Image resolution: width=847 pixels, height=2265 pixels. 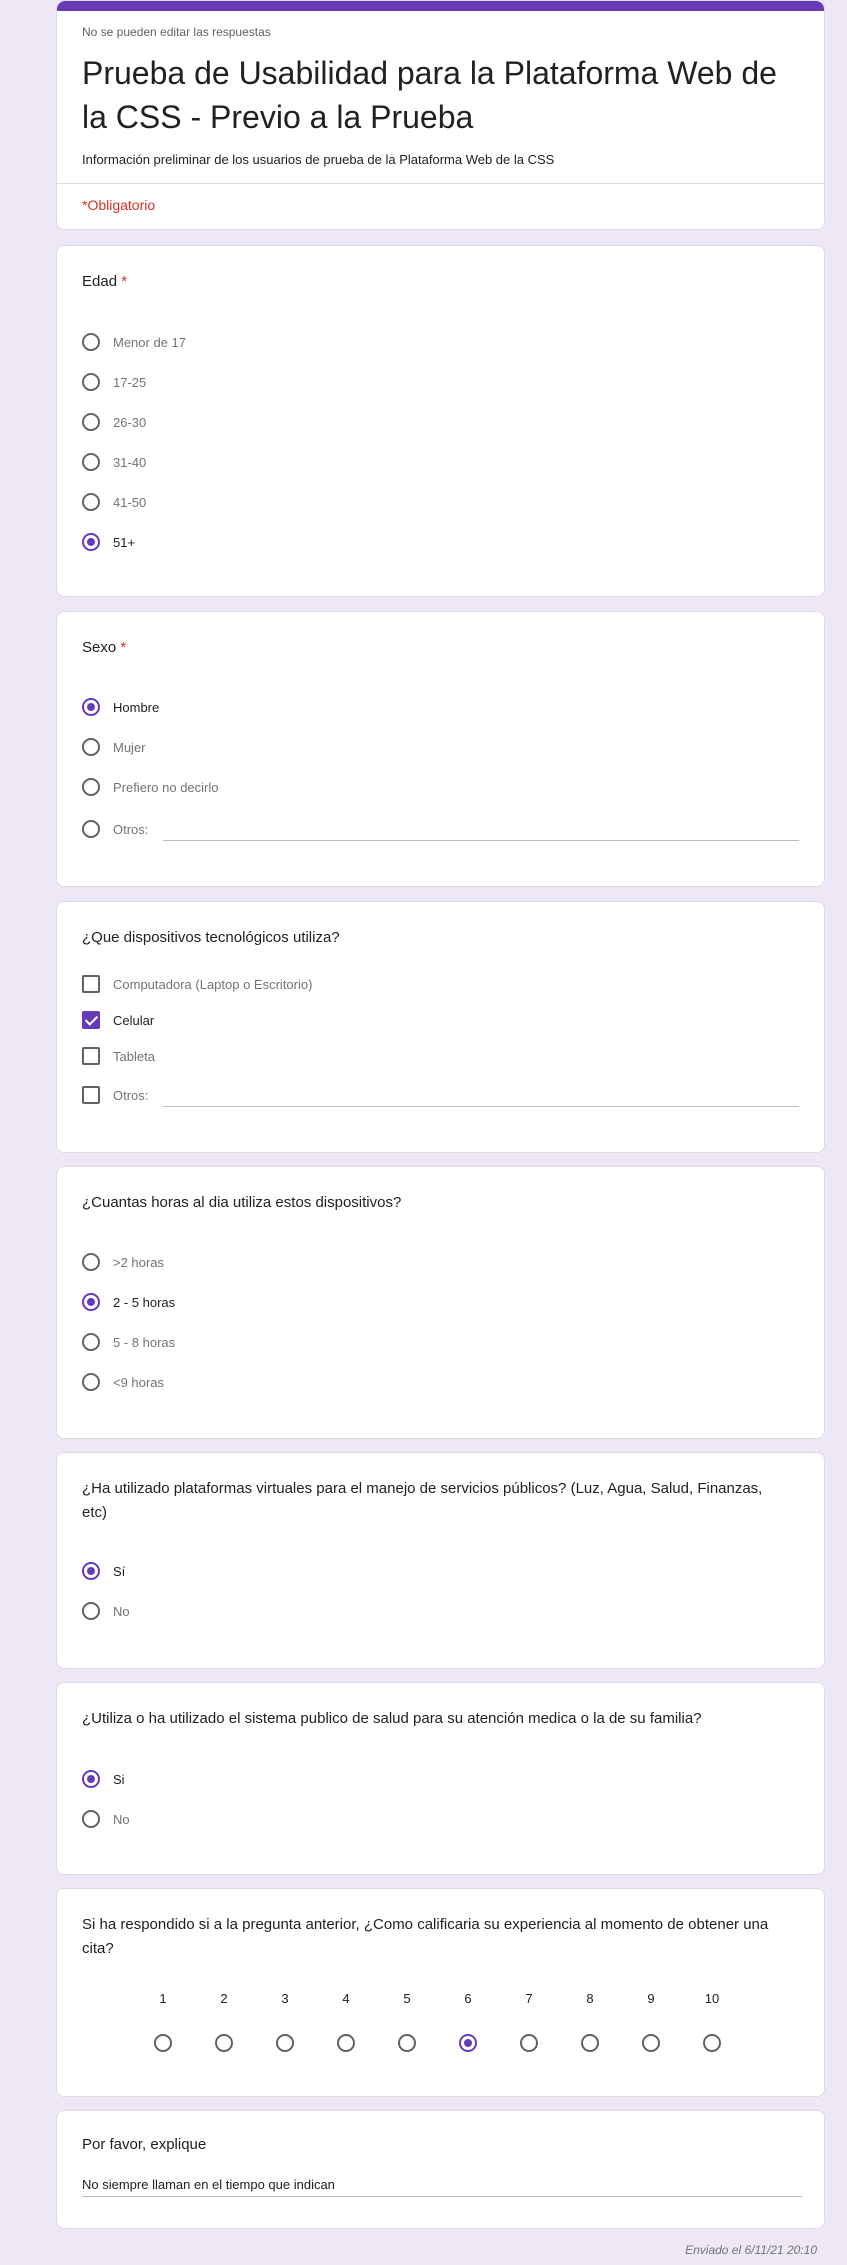 I want to click on option-label: 51+, so click(x=124, y=542).